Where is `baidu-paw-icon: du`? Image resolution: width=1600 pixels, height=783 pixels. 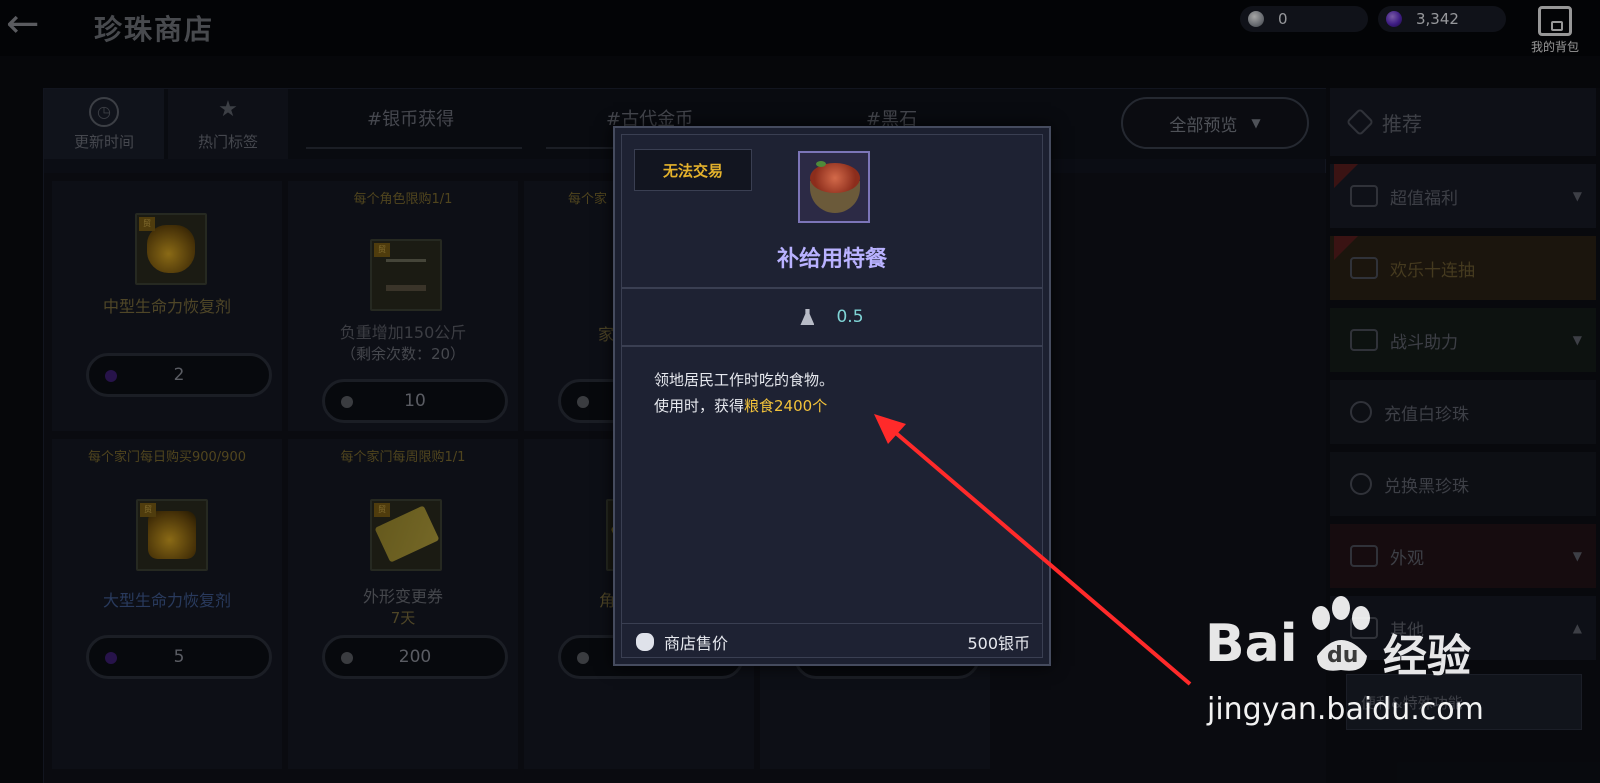
baidu-paw-icon: du is located at coordinates (1341, 633).